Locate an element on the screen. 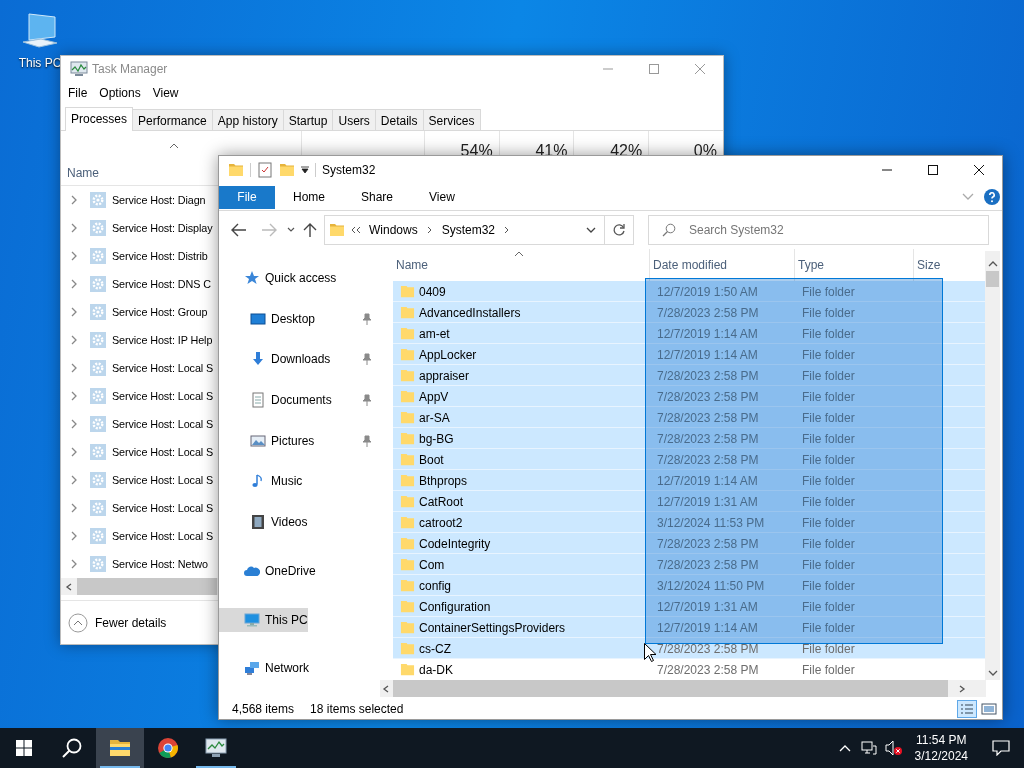 Image resolution: width=1024 pixels, height=768 pixels. breadcrumb-link: Windows is located at coordinates (393, 230).